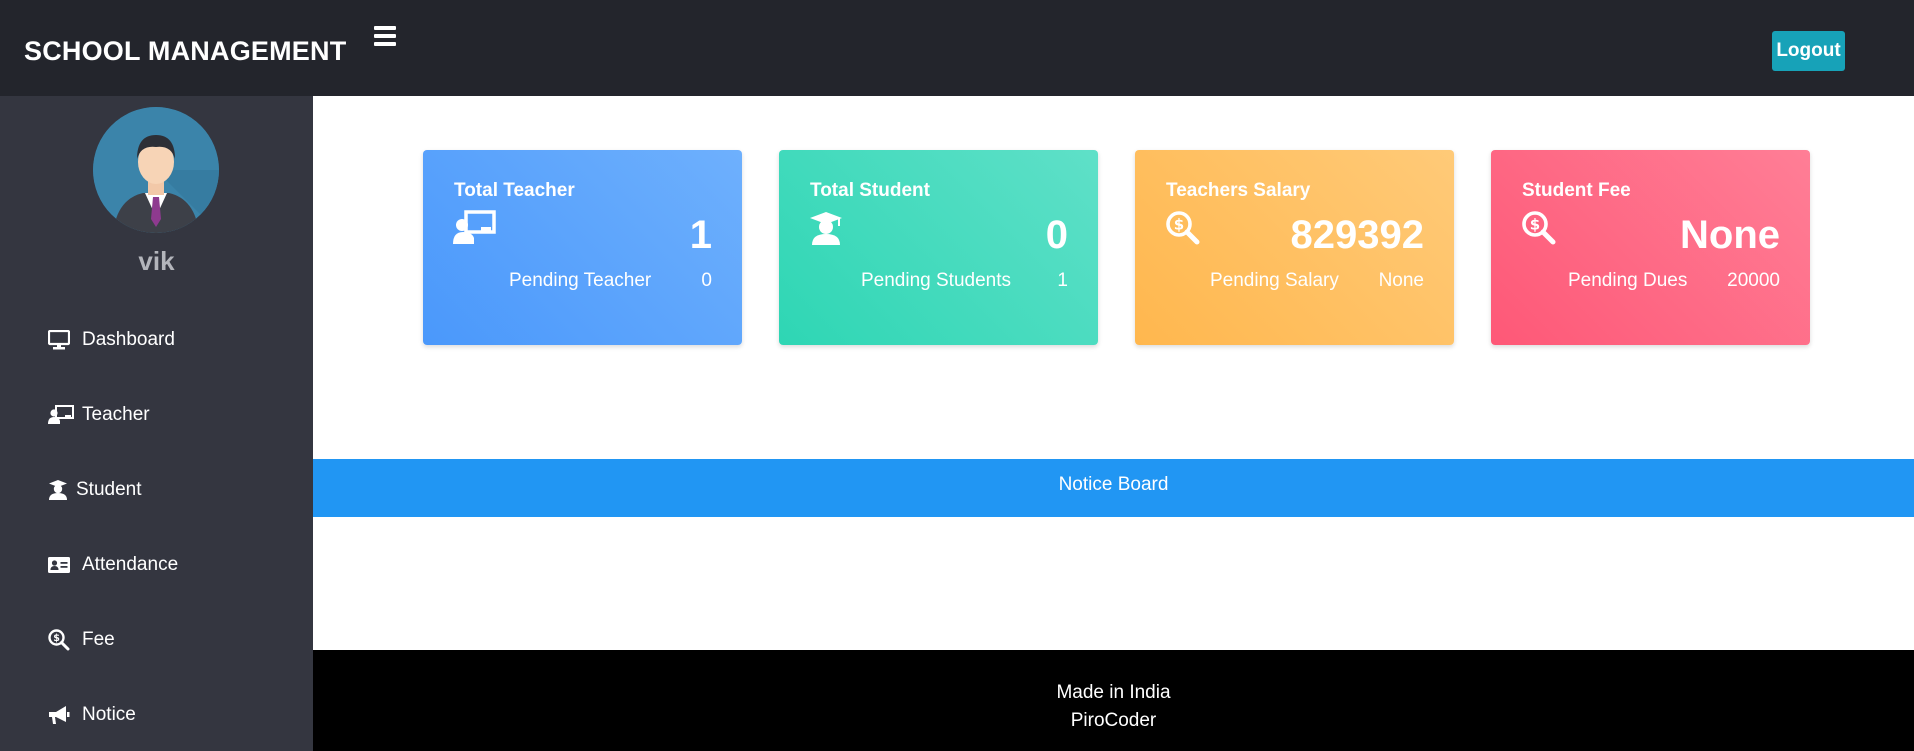 This screenshot has height=751, width=1914. I want to click on avatar, so click(156, 170).